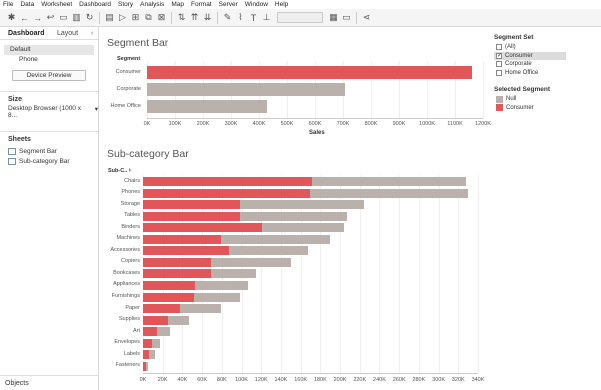 The width and height of the screenshot is (601, 390). What do you see at coordinates (366, 17) in the screenshot?
I see `share-icon: ⋖` at bounding box center [366, 17].